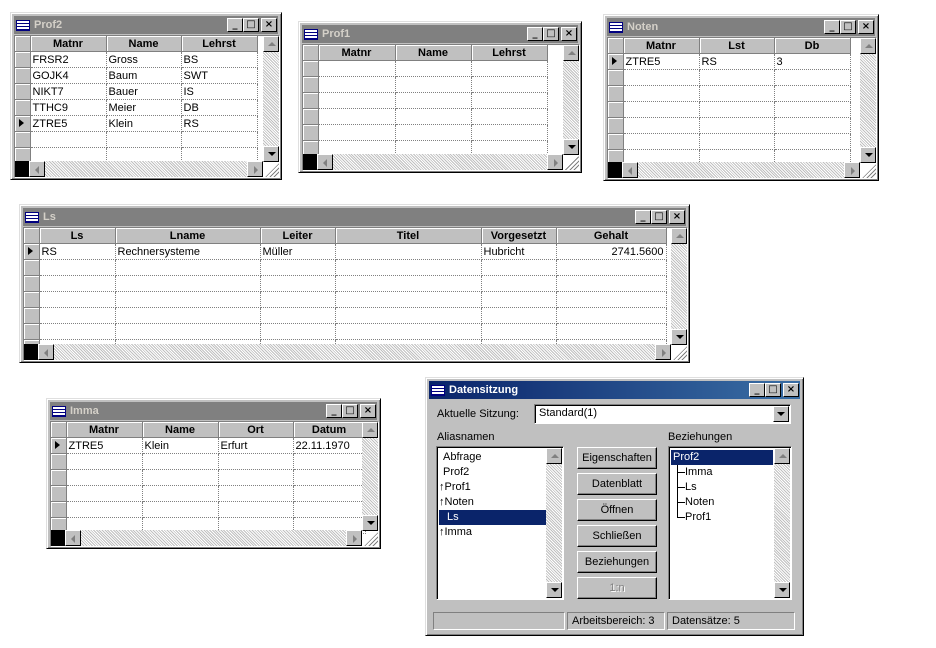 The height and width of the screenshot is (648, 936). Describe the element at coordinates (617, 458) in the screenshot. I see `properties-button: Eigenschaften` at that location.